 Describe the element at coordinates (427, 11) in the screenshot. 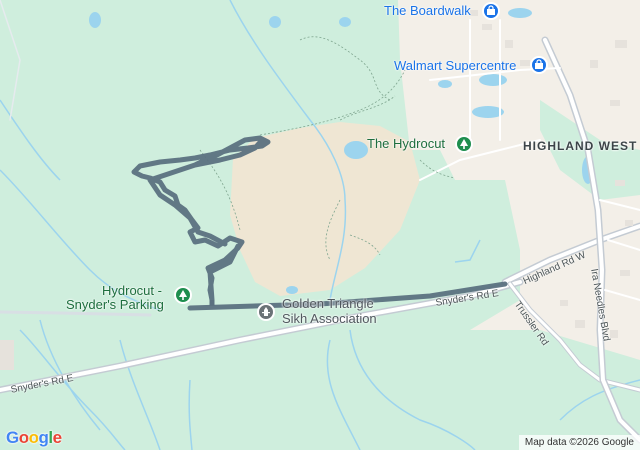

I see `place-label-boardwalk: The Boardwalk` at that location.